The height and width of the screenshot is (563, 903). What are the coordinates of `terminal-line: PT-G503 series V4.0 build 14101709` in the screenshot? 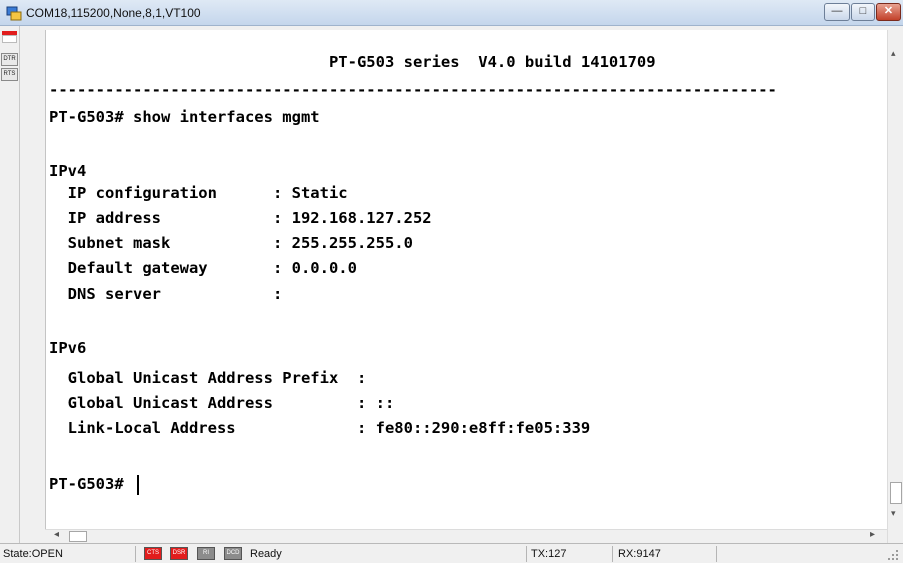 It's located at (352, 62).